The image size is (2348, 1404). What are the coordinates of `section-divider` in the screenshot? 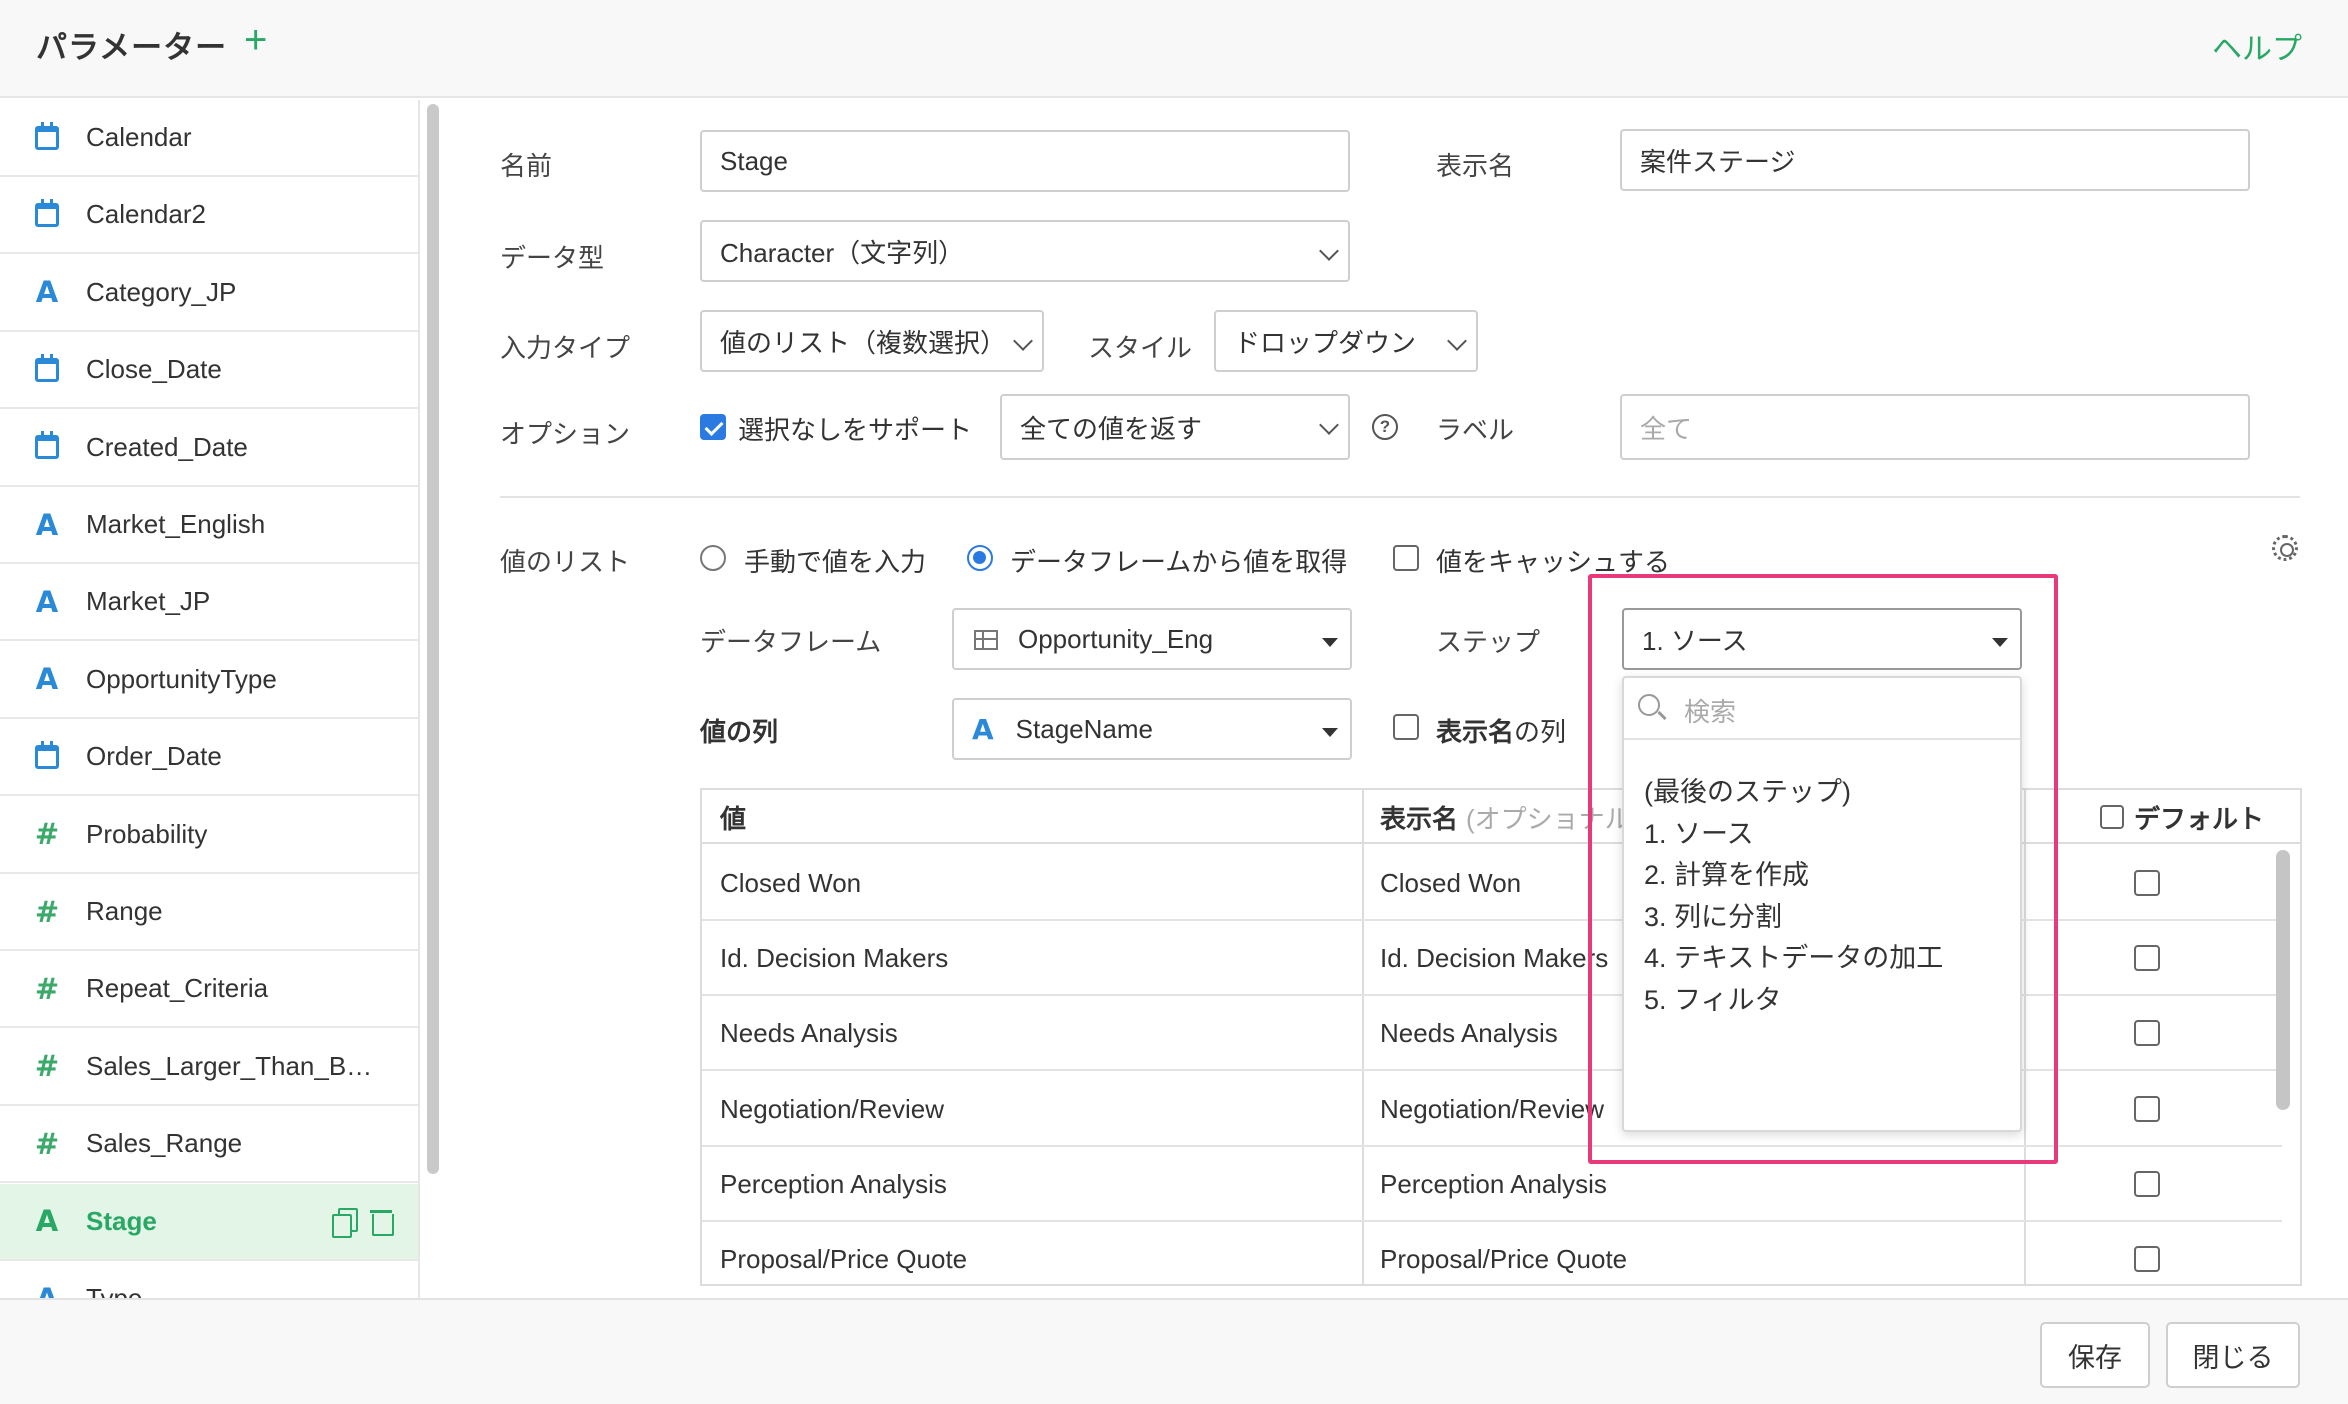 It's located at (1400, 497).